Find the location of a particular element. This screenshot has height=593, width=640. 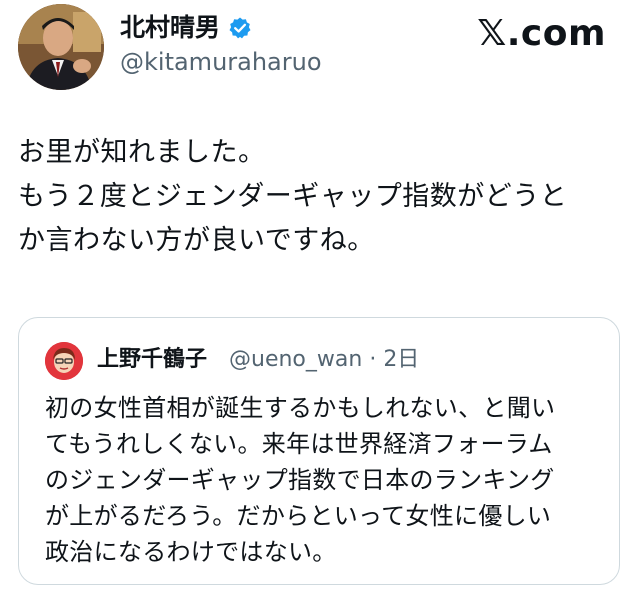

quoted-avatar-image is located at coordinates (64, 361).